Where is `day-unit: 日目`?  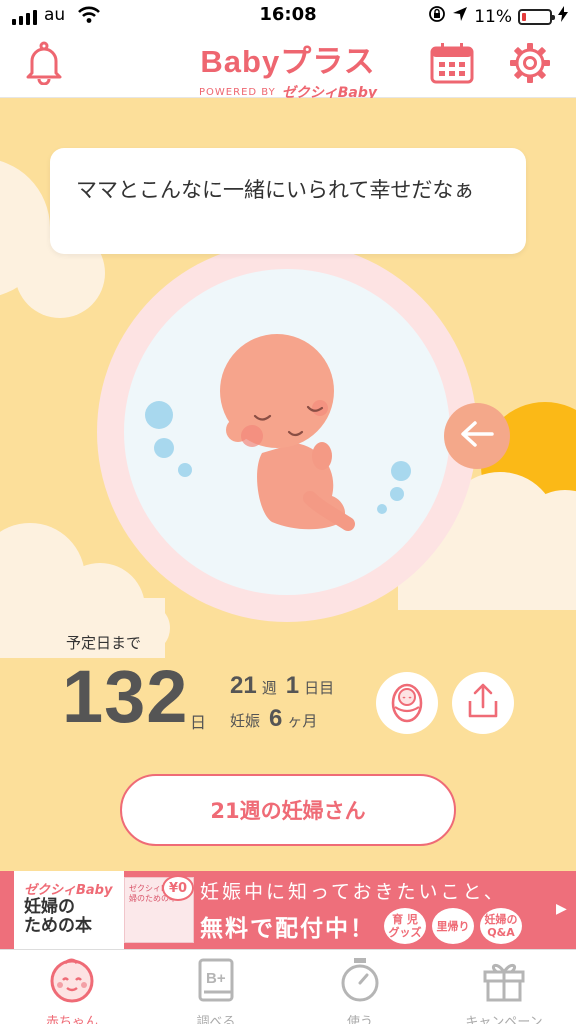 day-unit: 日目 is located at coordinates (319, 688).